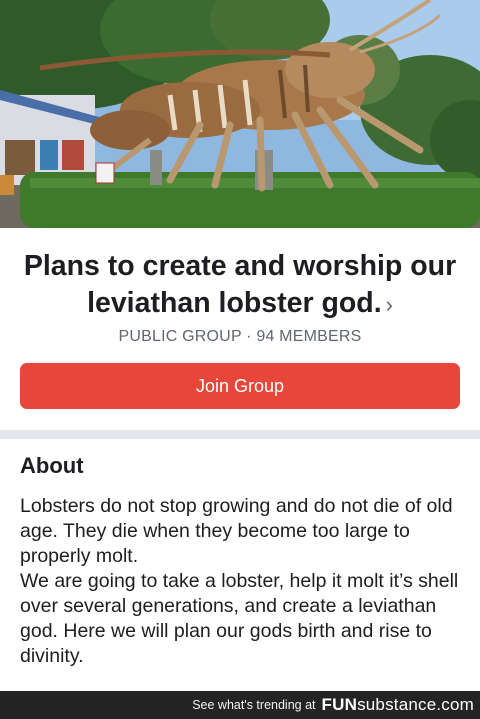 The height and width of the screenshot is (719, 480). What do you see at coordinates (389, 304) in the screenshot?
I see `chevron-right-icon: ›` at bounding box center [389, 304].